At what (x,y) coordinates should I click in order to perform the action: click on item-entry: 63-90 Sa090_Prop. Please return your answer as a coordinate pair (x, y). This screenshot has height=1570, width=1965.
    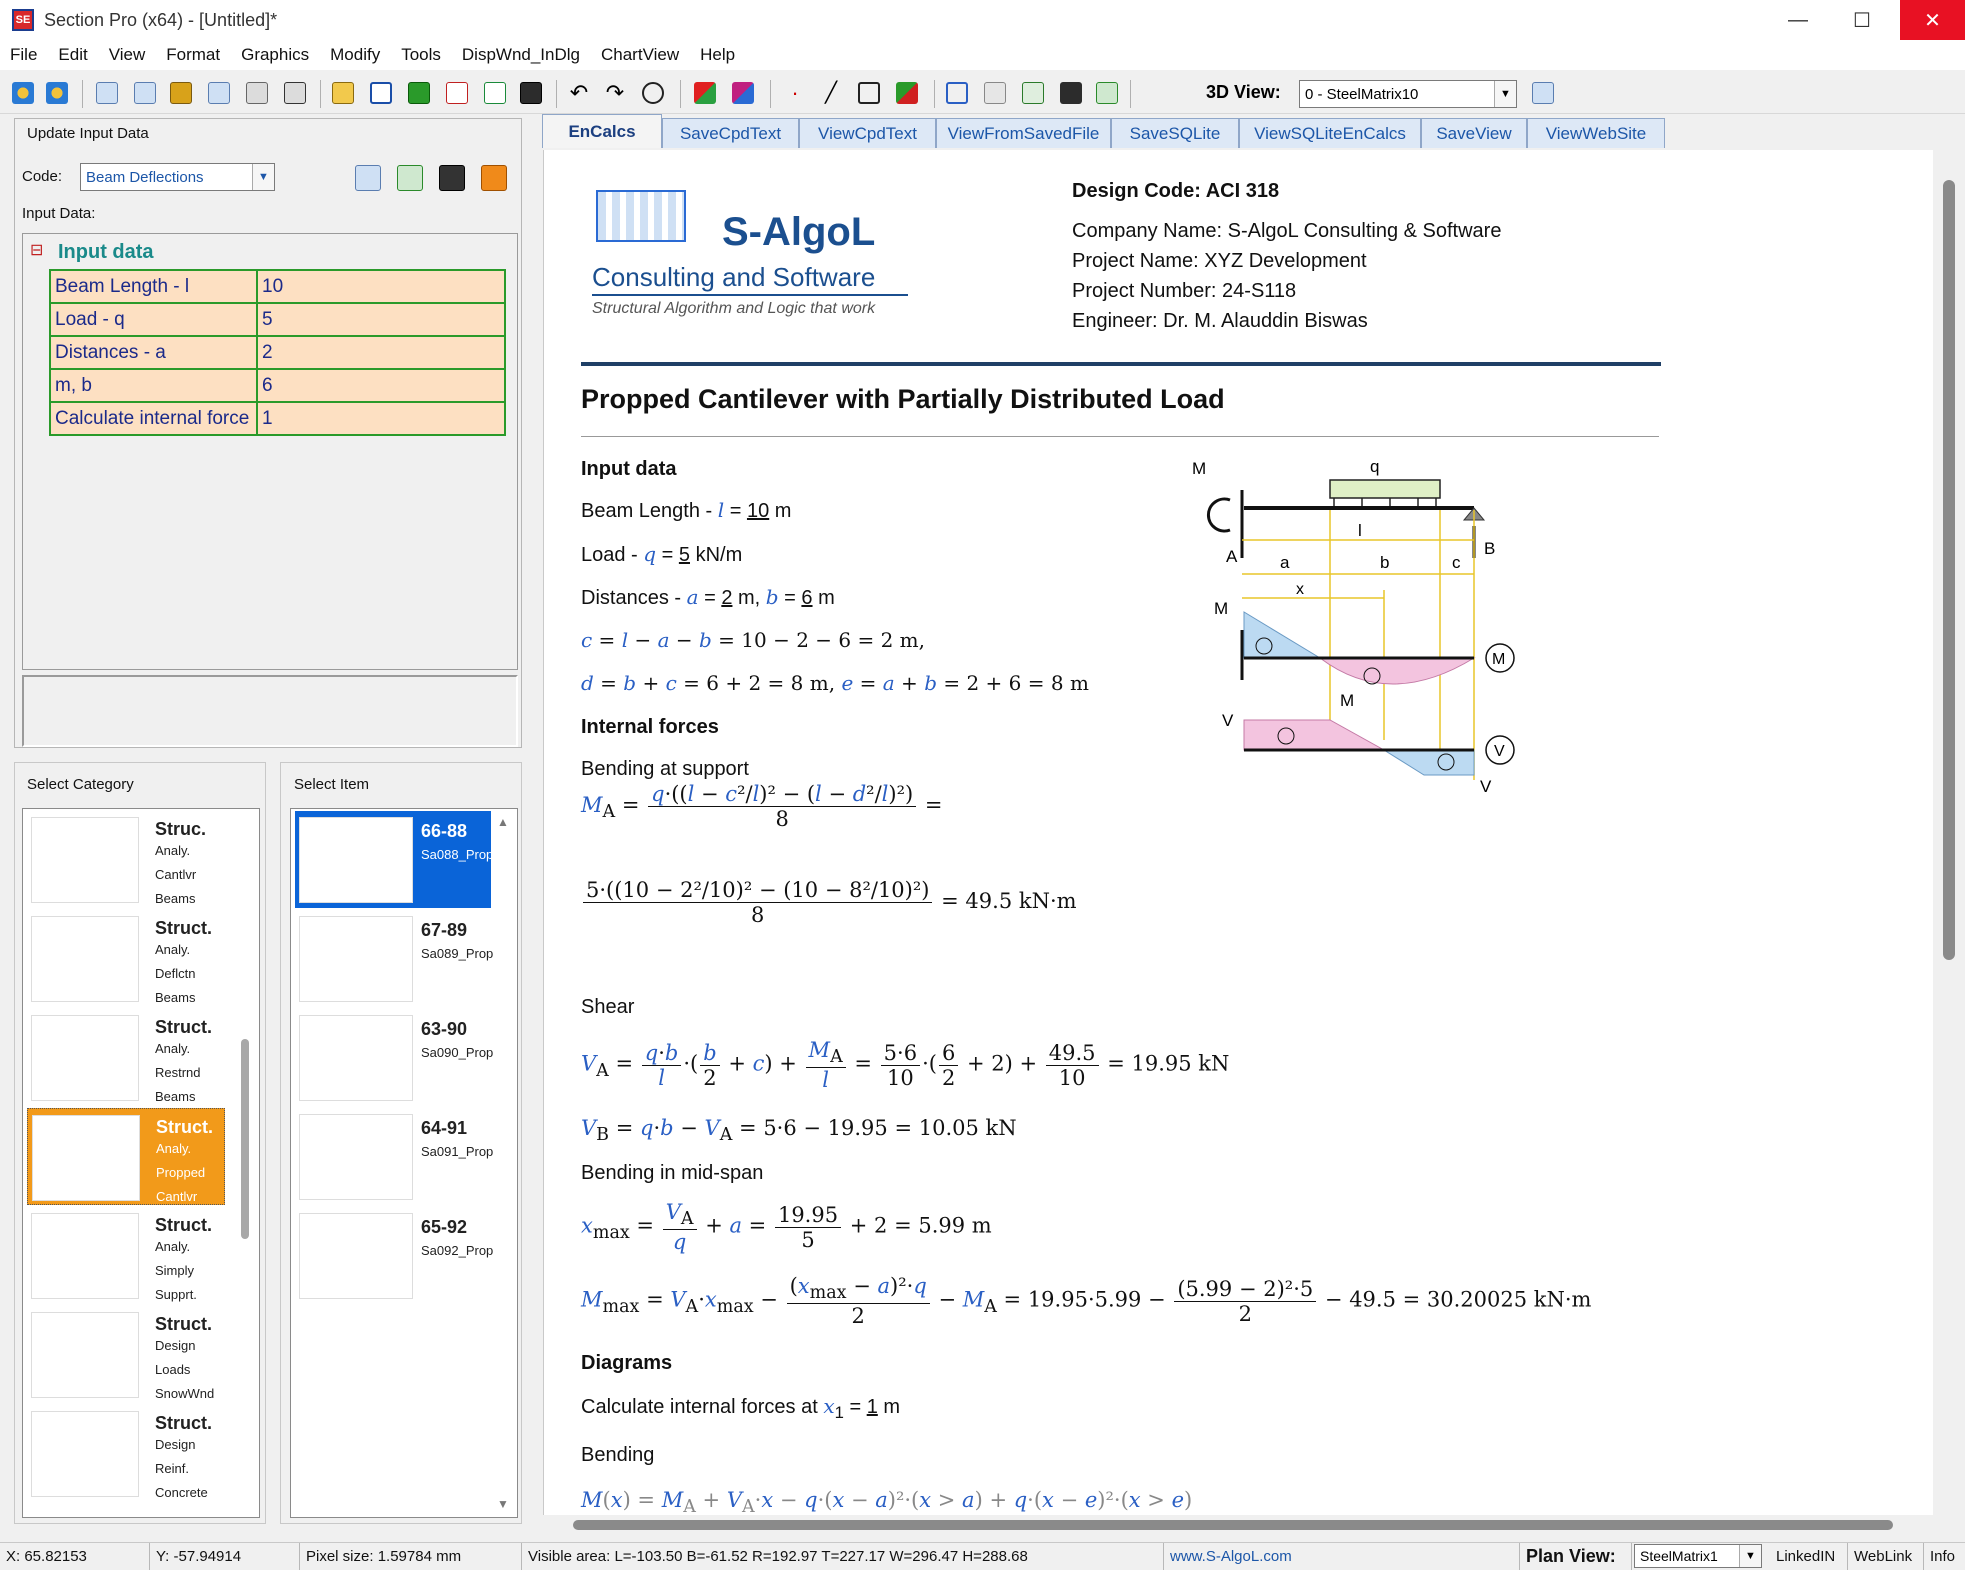
    Looking at the image, I should click on (394, 1057).